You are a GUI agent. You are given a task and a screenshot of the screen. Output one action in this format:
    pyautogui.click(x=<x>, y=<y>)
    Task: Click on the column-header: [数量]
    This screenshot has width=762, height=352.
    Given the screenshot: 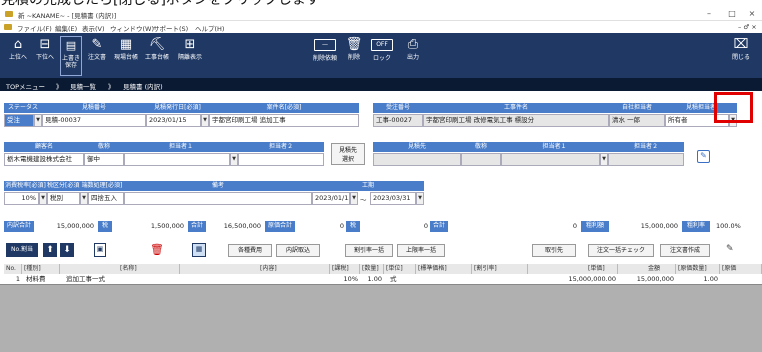 What is the action you would take?
    pyautogui.click(x=372, y=269)
    